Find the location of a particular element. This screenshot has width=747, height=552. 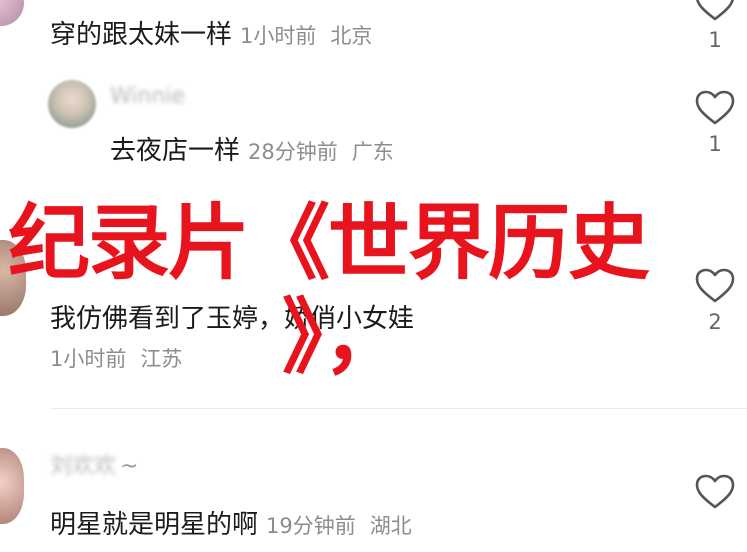

comment-location: 江苏 is located at coordinates (161, 359).